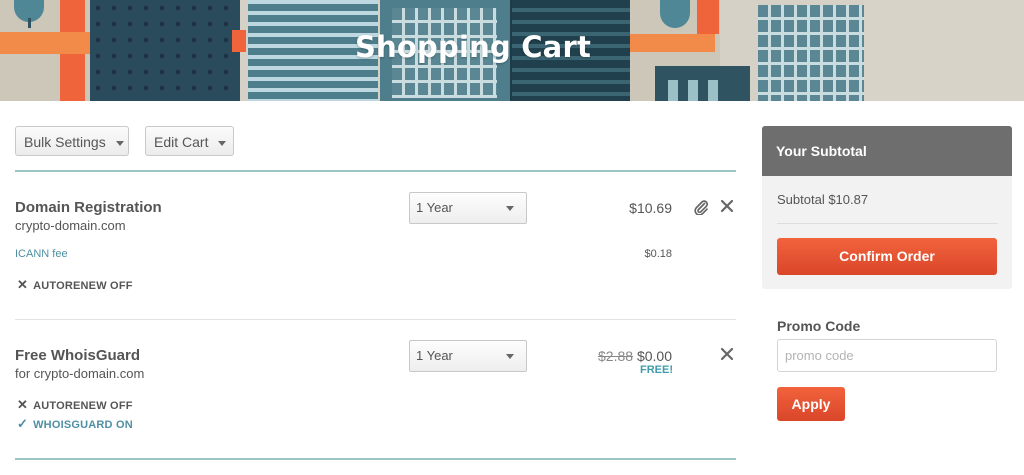 The width and height of the screenshot is (1024, 475). Describe the element at coordinates (83, 425) in the screenshot. I see `whoisguard-status: WHOISGUARD ON` at that location.